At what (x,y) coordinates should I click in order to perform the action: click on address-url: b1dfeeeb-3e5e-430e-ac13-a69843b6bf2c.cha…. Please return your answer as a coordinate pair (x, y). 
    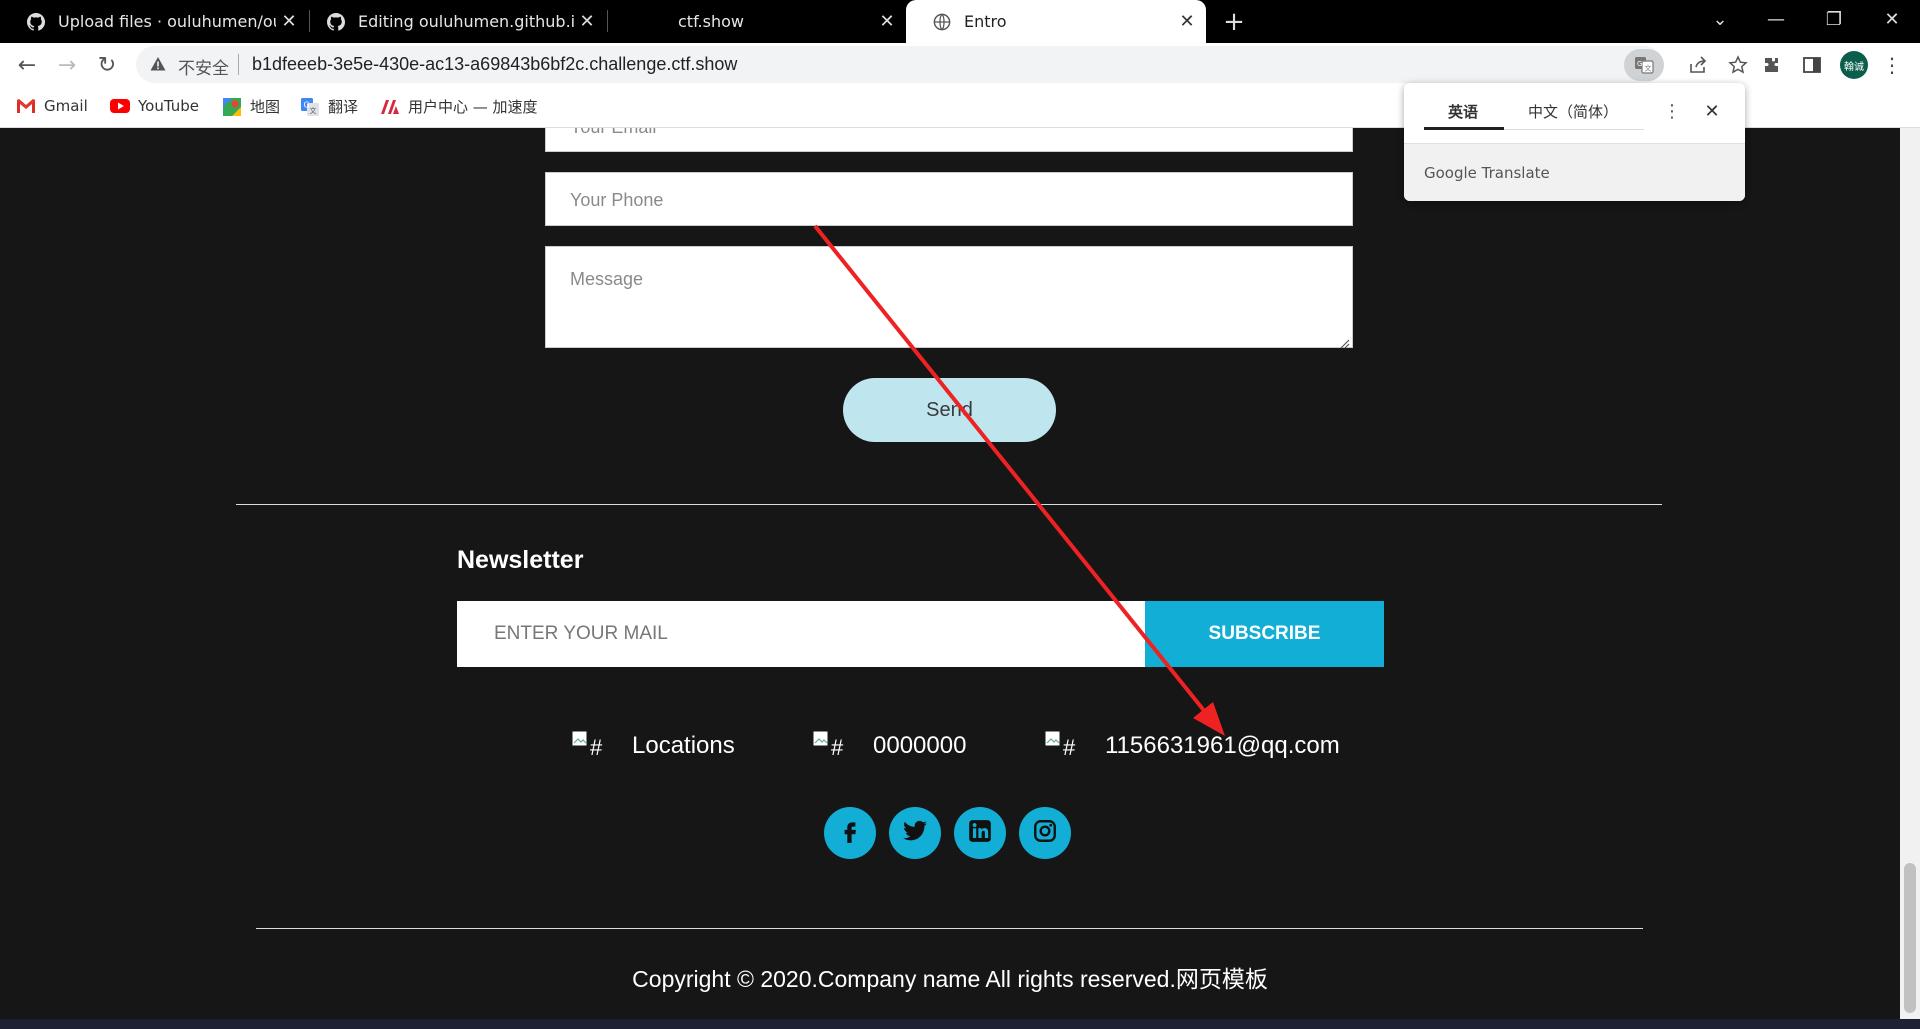
    Looking at the image, I should click on (494, 64).